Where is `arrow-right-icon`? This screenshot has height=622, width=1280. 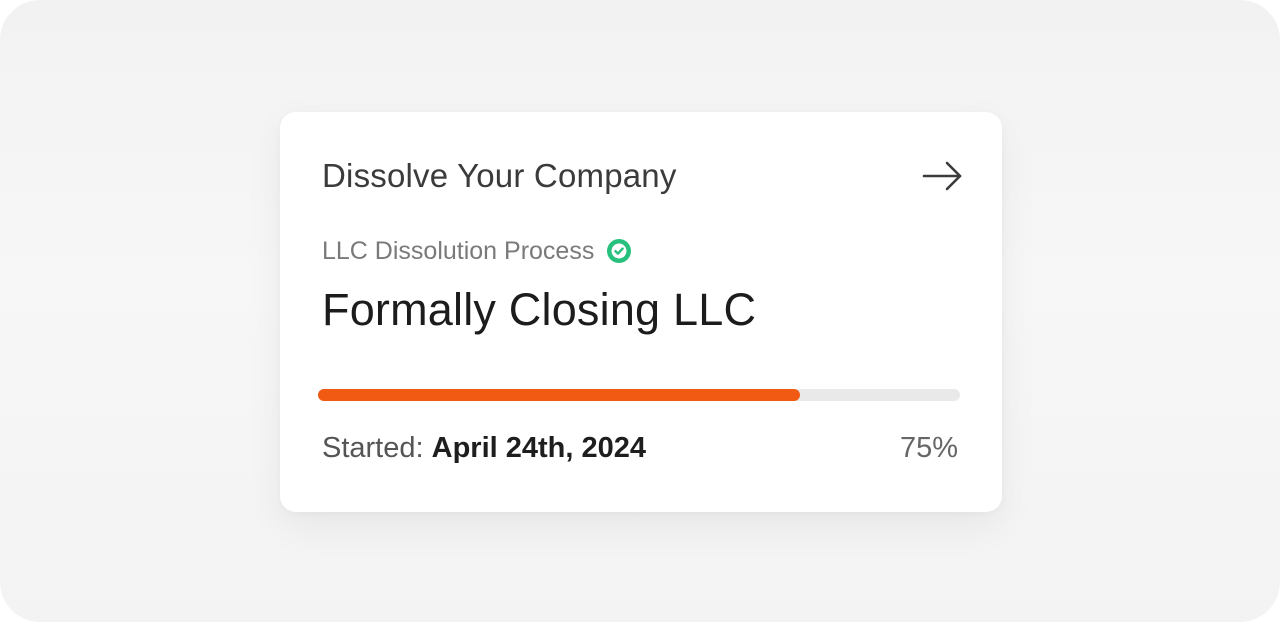
arrow-right-icon is located at coordinates (942, 176).